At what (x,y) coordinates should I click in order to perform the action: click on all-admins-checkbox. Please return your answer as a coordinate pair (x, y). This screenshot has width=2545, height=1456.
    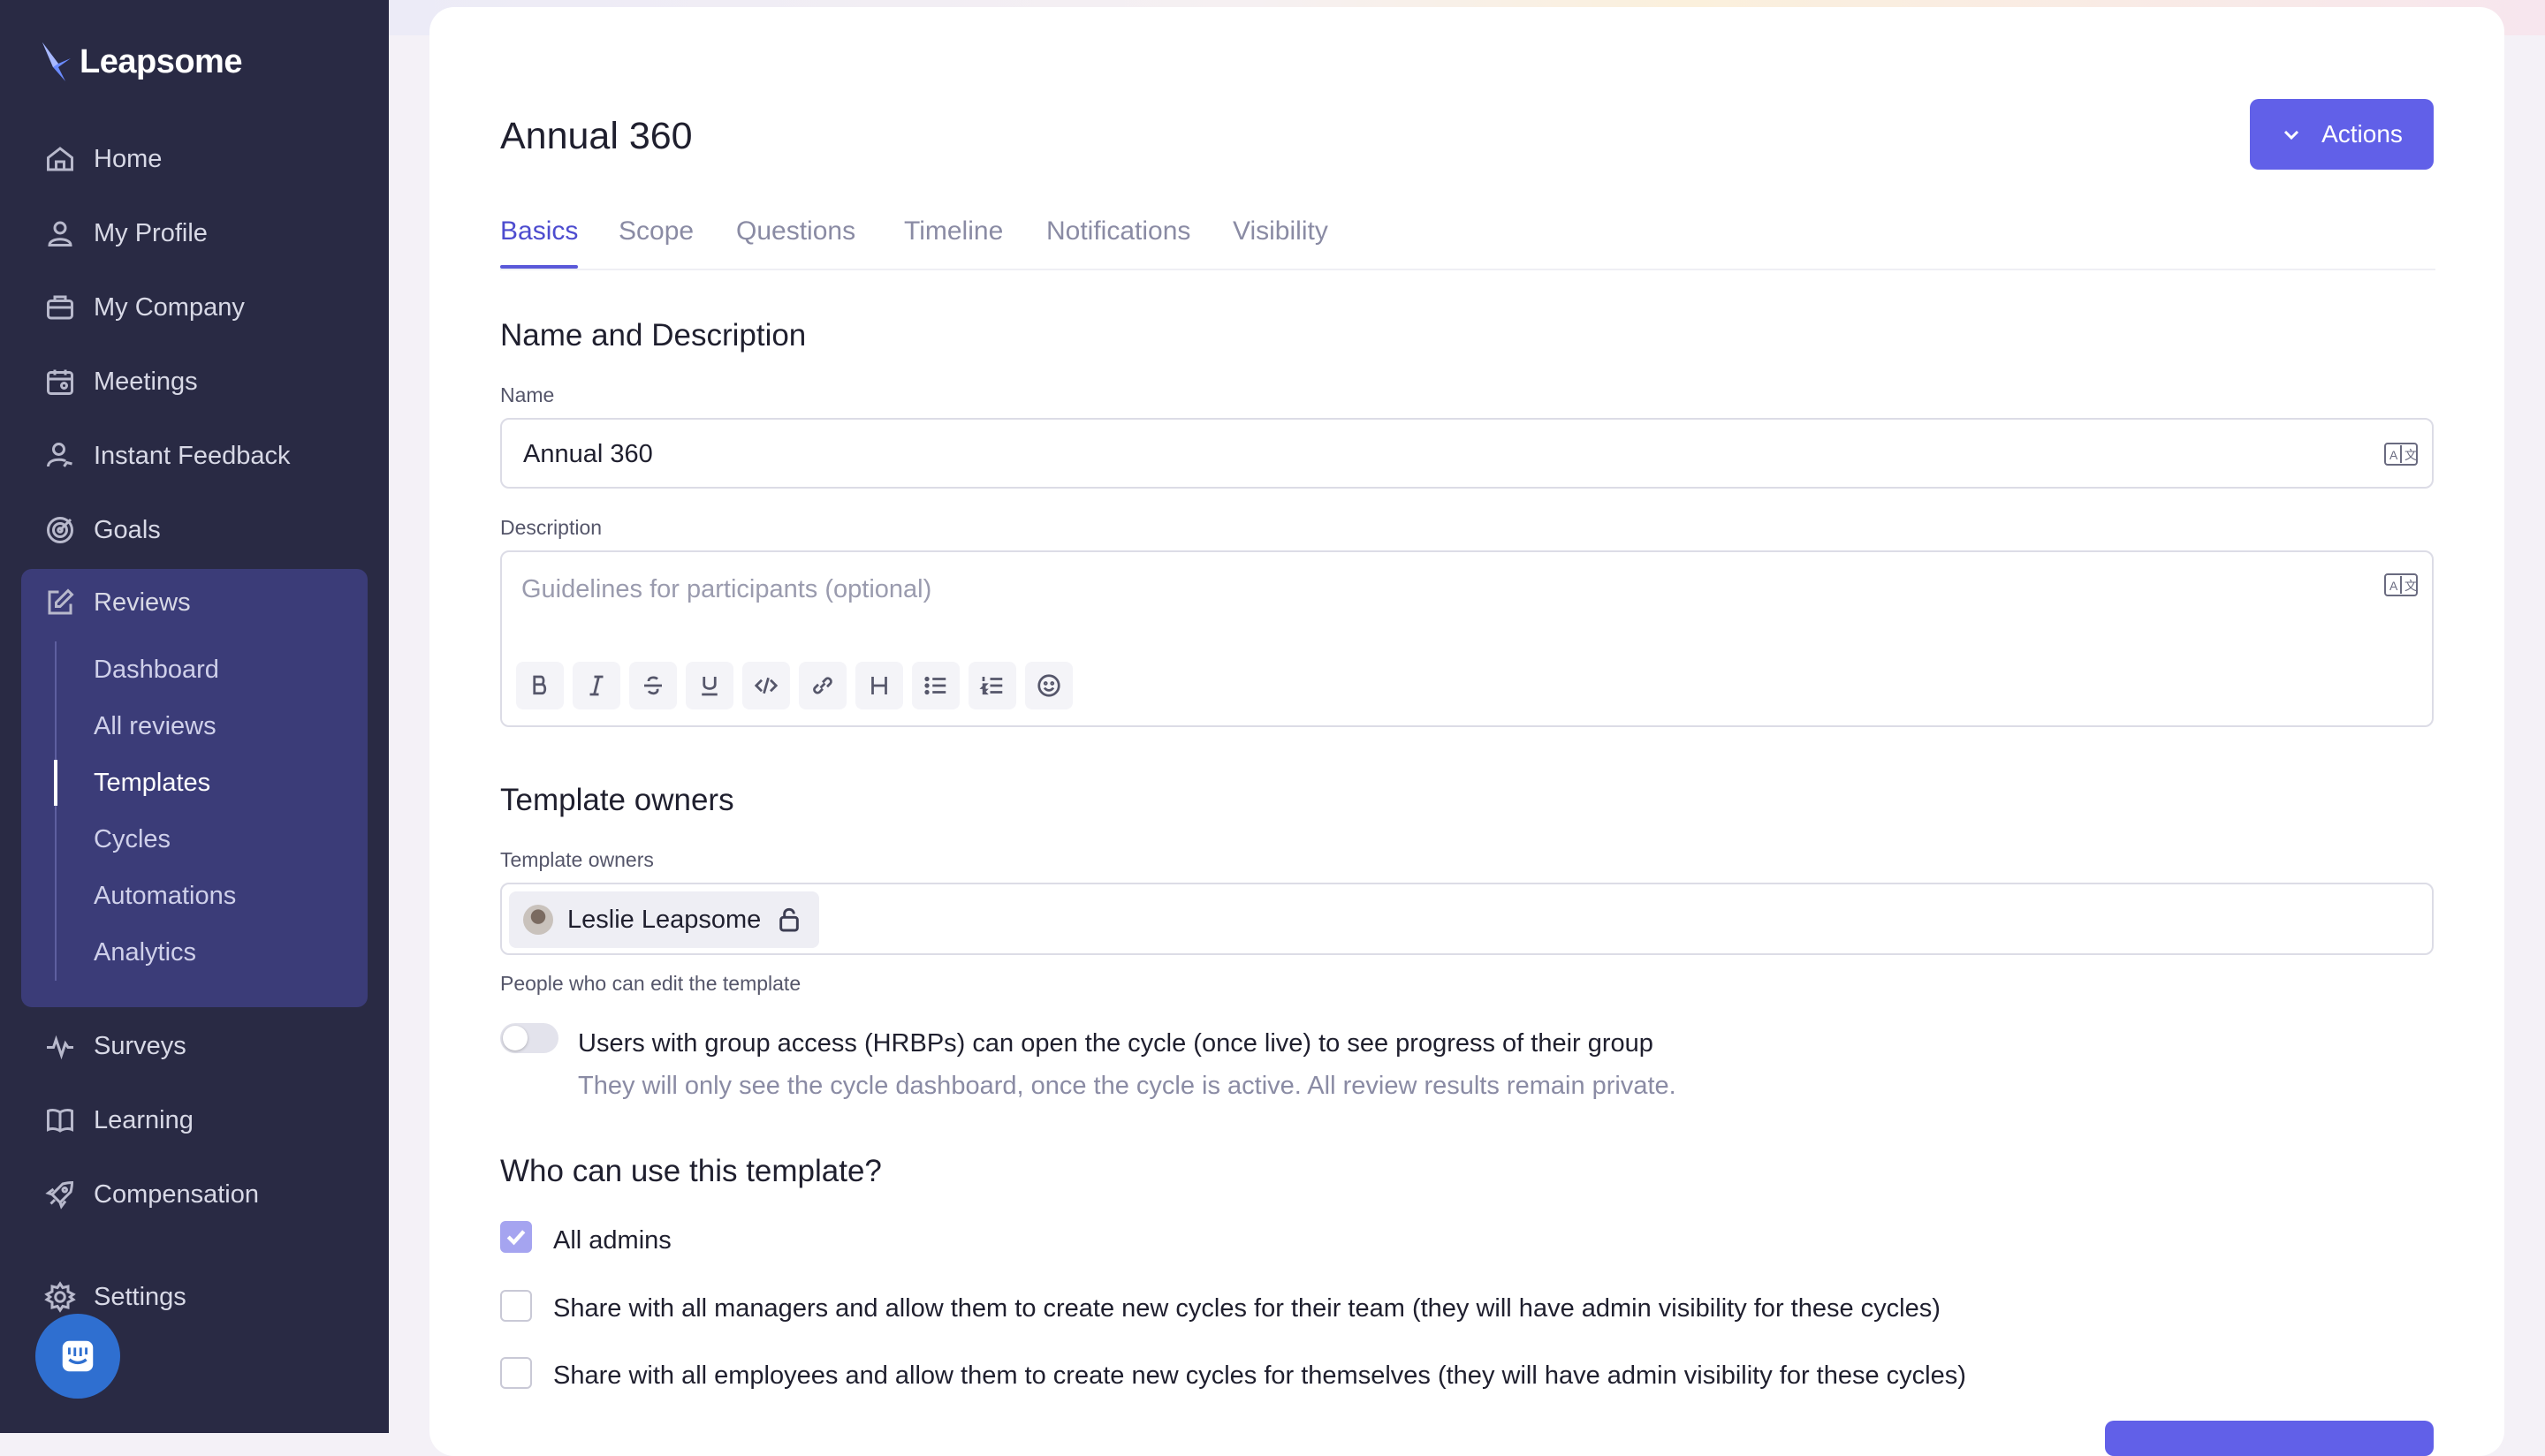
    Looking at the image, I should click on (516, 1237).